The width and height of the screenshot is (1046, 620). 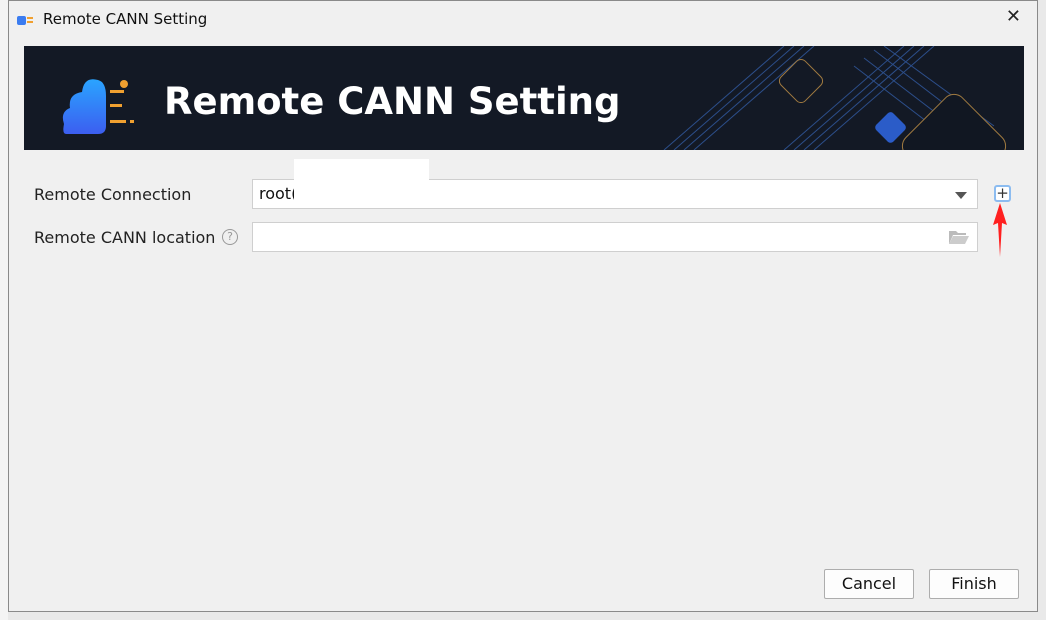 I want to click on finish-button: Finish, so click(x=974, y=584).